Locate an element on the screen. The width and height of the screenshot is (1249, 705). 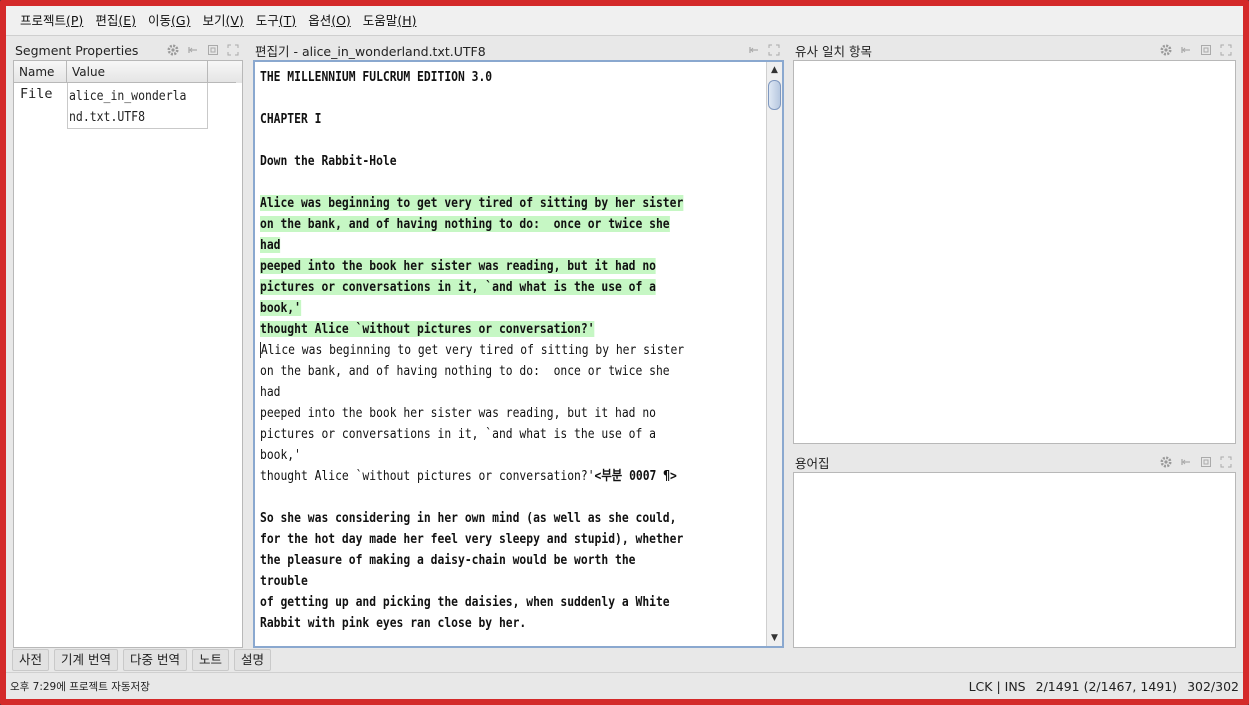
pane-title: Segment Properties is located at coordinates (77, 50).